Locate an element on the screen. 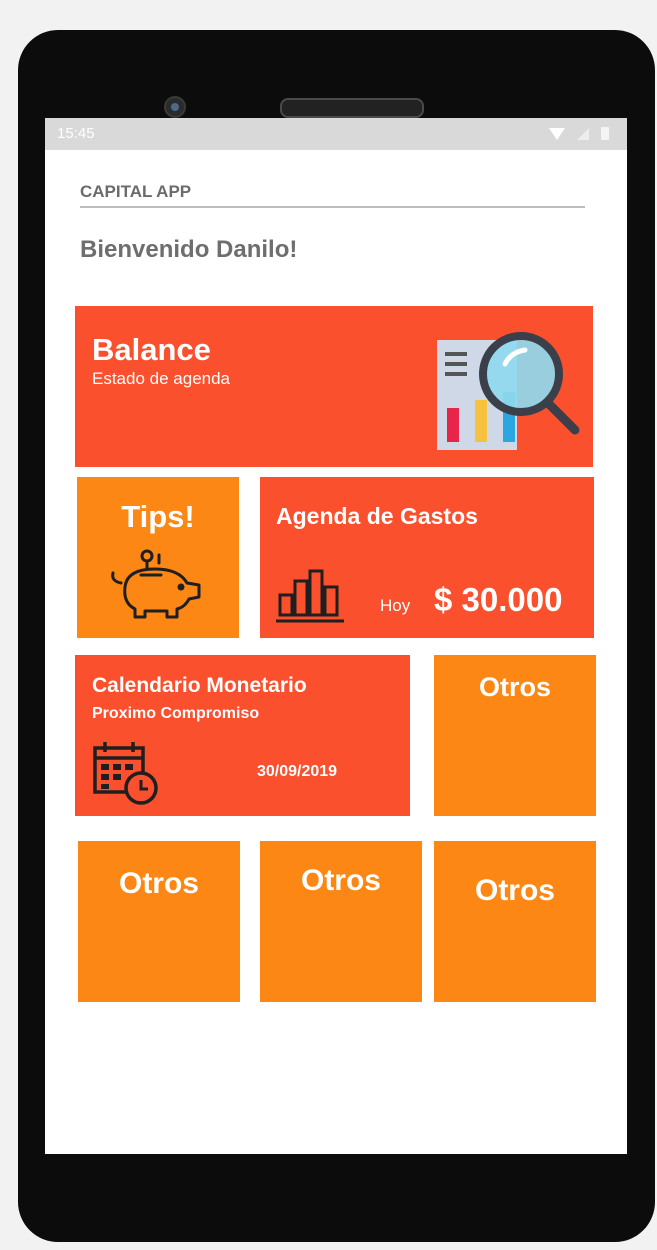 This screenshot has width=657, height=1250. otros-tile-2: Otros is located at coordinates (159, 921).